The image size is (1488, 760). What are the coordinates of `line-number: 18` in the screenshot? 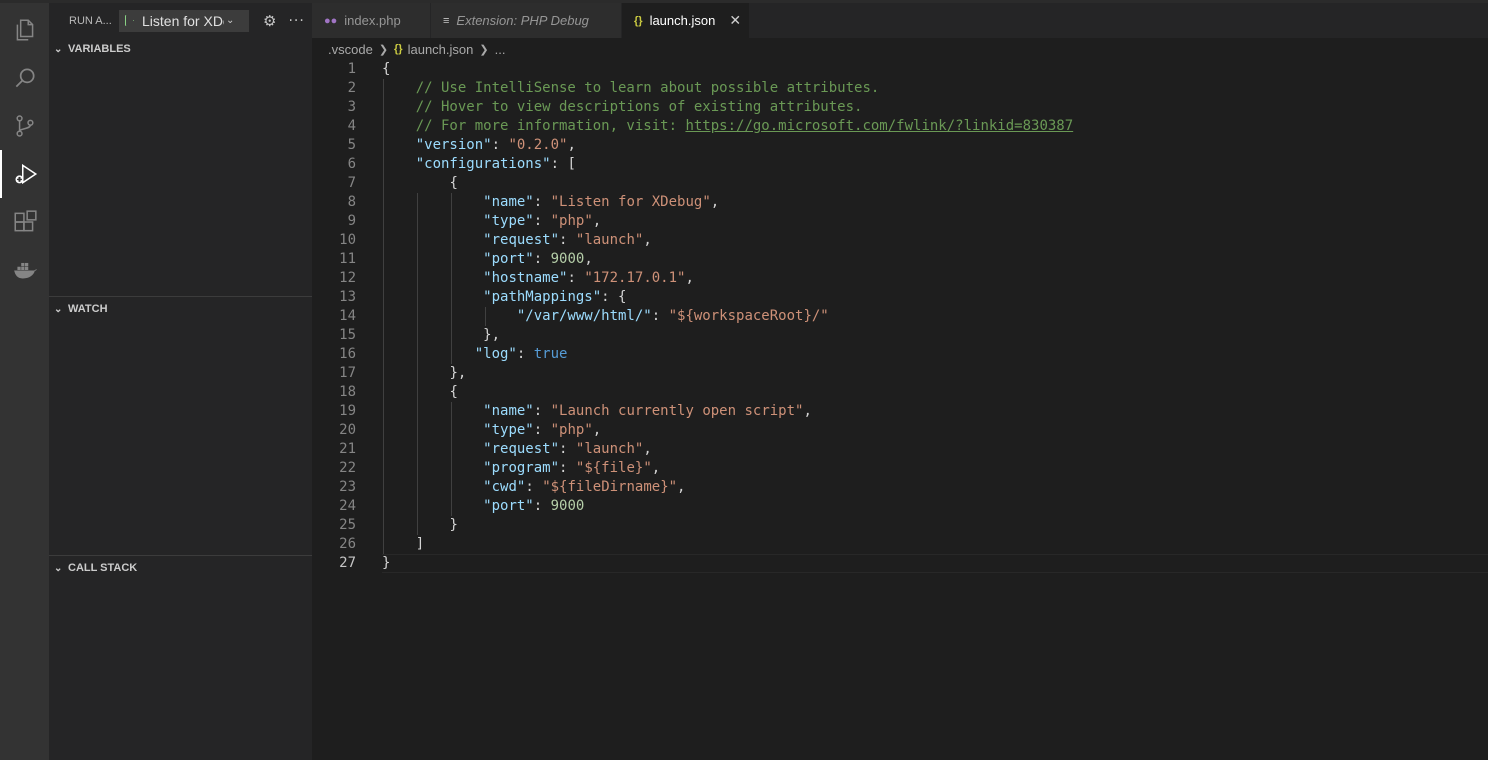 It's located at (347, 392).